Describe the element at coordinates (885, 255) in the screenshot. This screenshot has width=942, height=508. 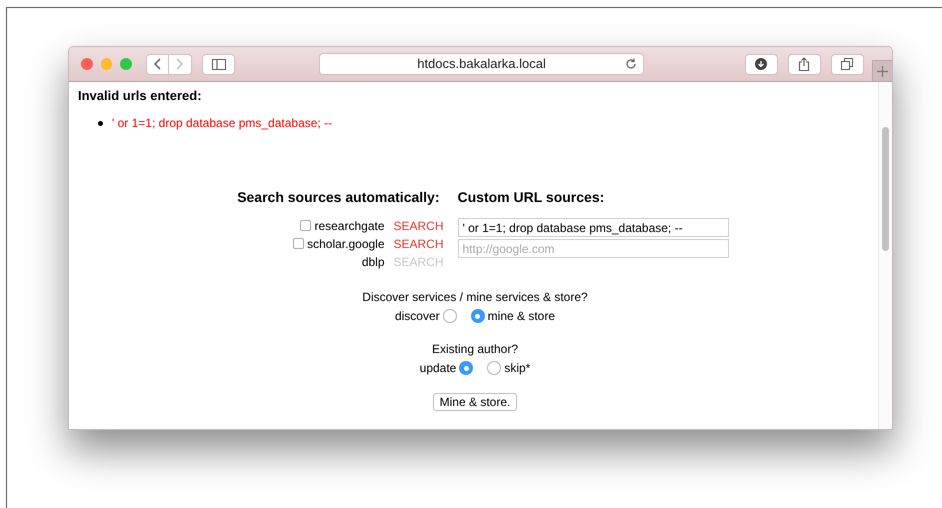
I see `scrollbar` at that location.